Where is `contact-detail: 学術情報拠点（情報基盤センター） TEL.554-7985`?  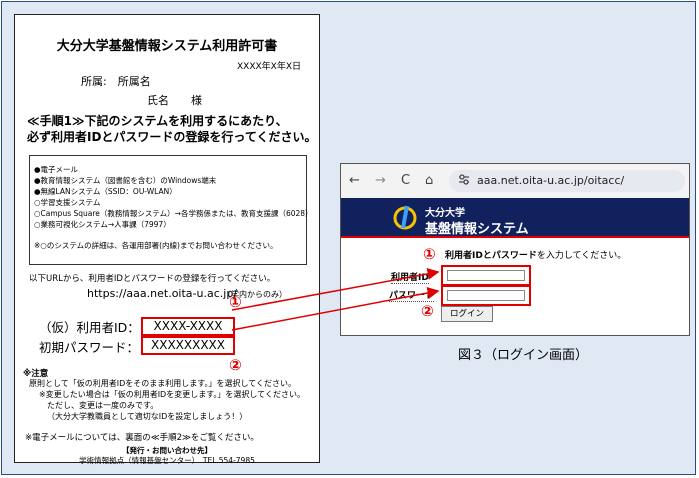 contact-detail: 学術情報拠点（情報基盤センター） TEL.554-7985 is located at coordinates (167, 460).